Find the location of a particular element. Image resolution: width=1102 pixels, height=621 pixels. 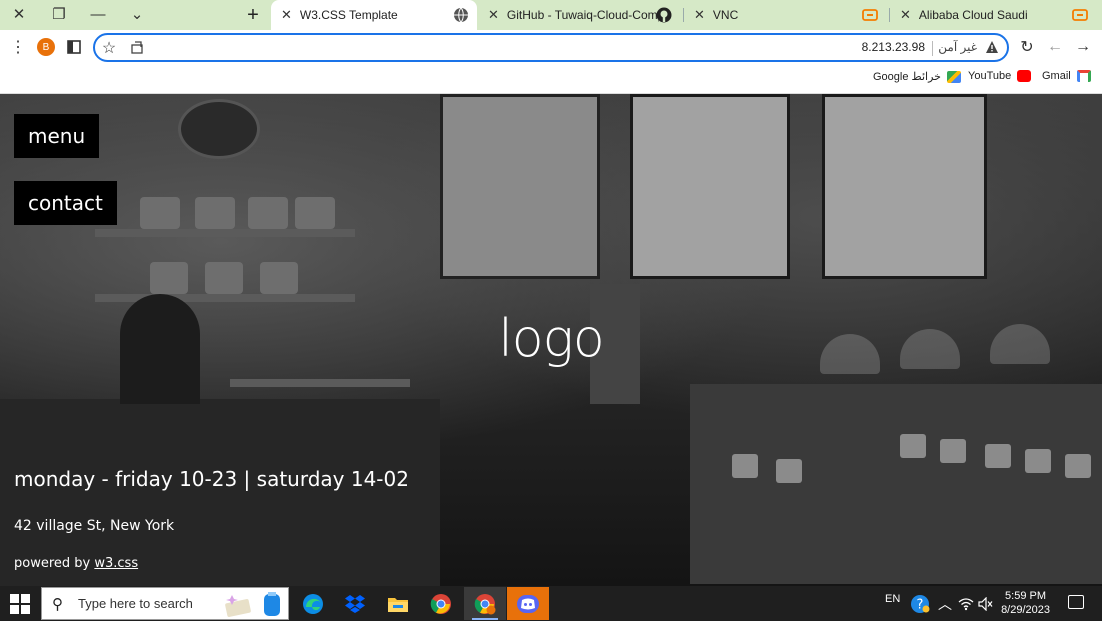

forward-button: ← is located at coordinates (1055, 47).